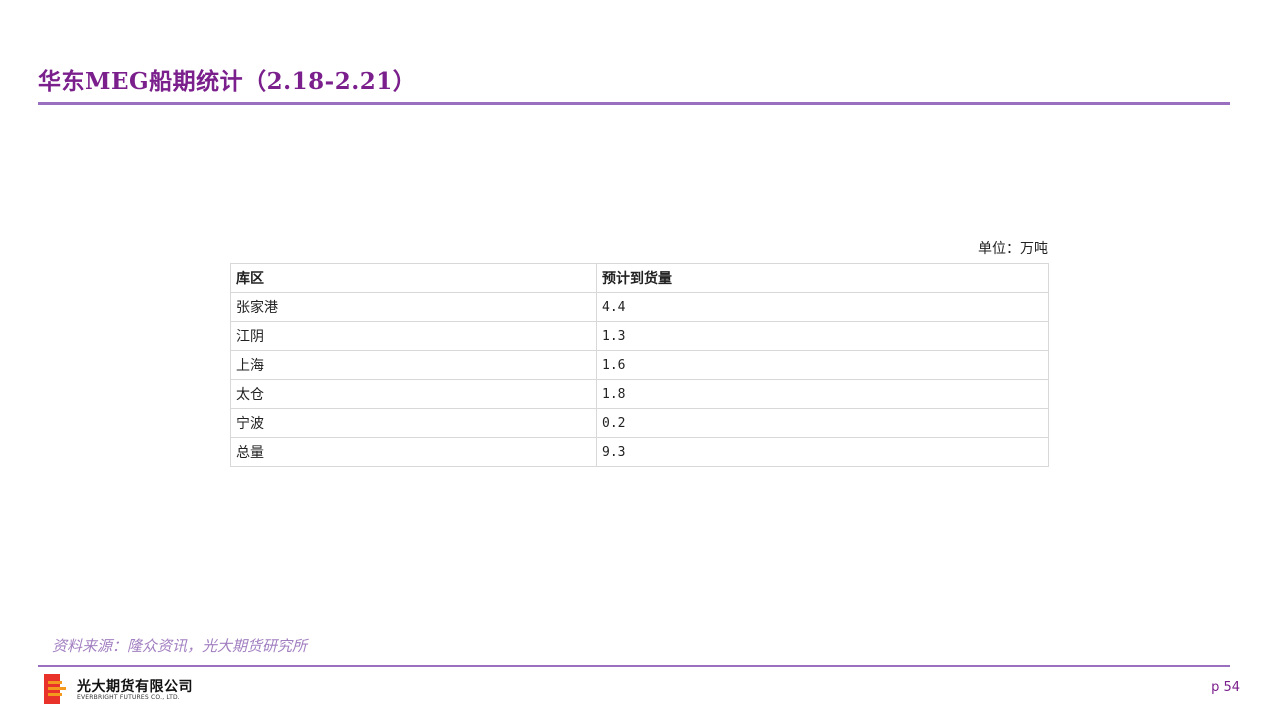  Describe the element at coordinates (413, 365) in the screenshot. I see `cell-area: 上海` at that location.